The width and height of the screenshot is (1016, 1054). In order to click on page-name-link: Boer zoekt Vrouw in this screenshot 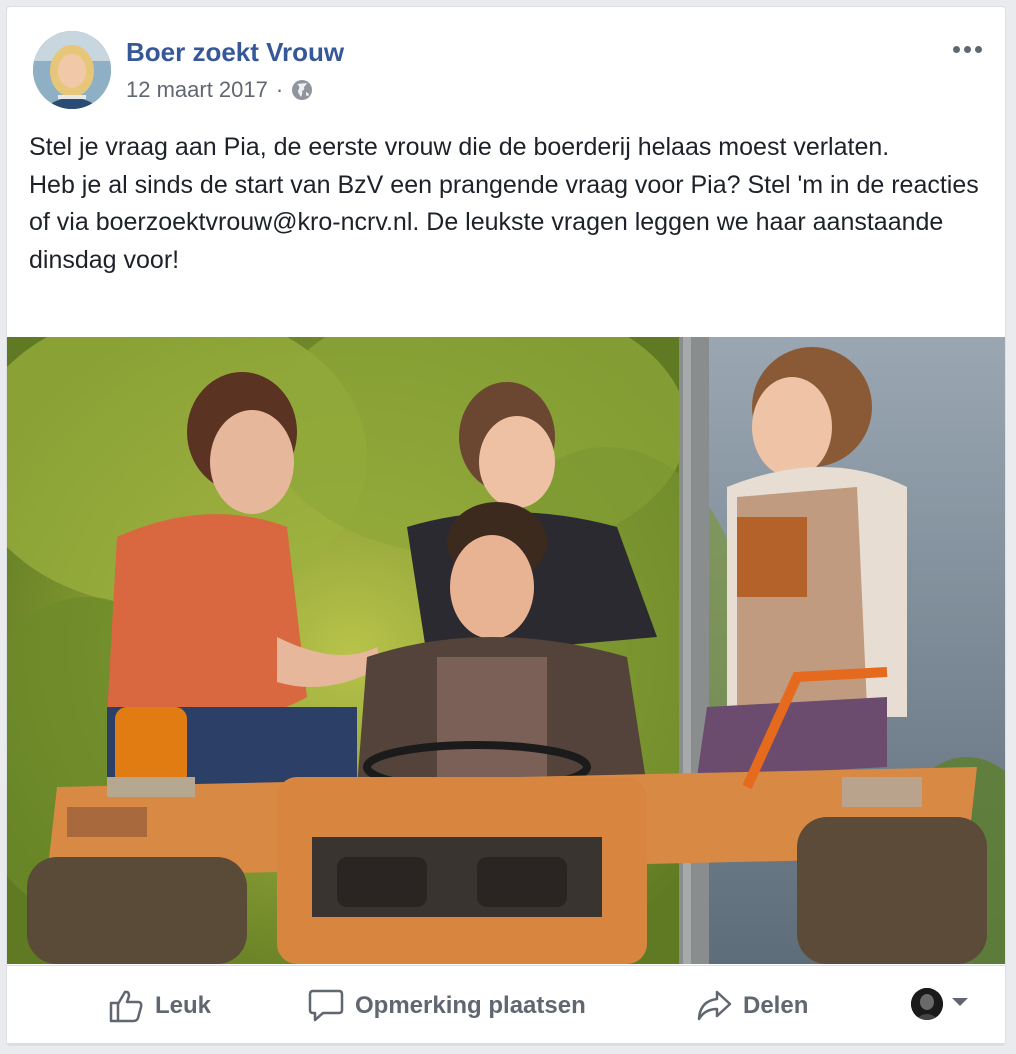, I will do `click(235, 52)`.